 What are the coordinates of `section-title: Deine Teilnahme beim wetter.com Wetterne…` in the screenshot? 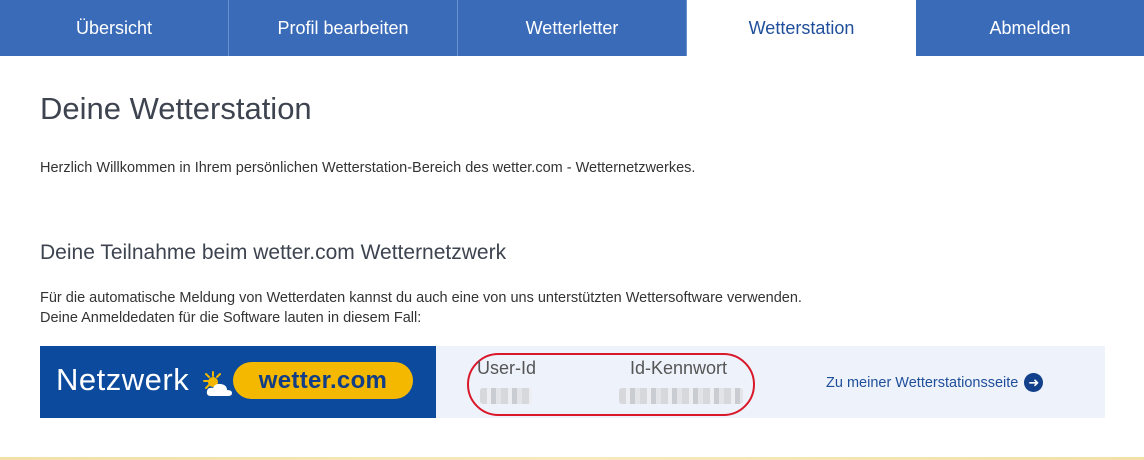 It's located at (273, 252).